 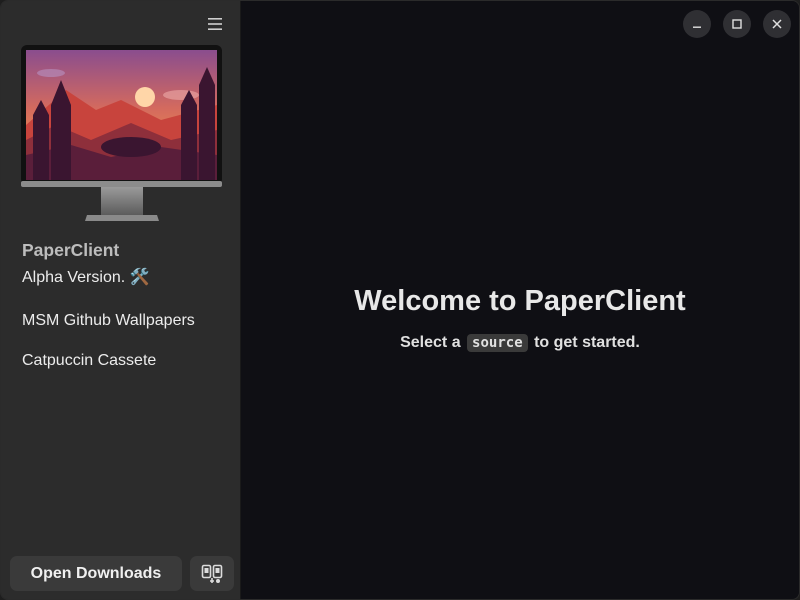 I want to click on app-subtitle: Alpha Version. 🛠️, so click(x=86, y=277).